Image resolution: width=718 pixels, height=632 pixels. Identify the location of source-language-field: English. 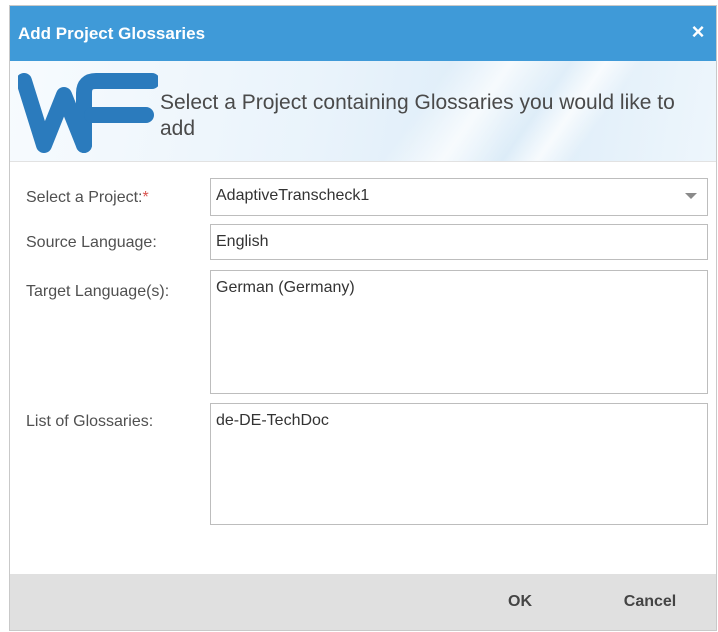
(459, 242).